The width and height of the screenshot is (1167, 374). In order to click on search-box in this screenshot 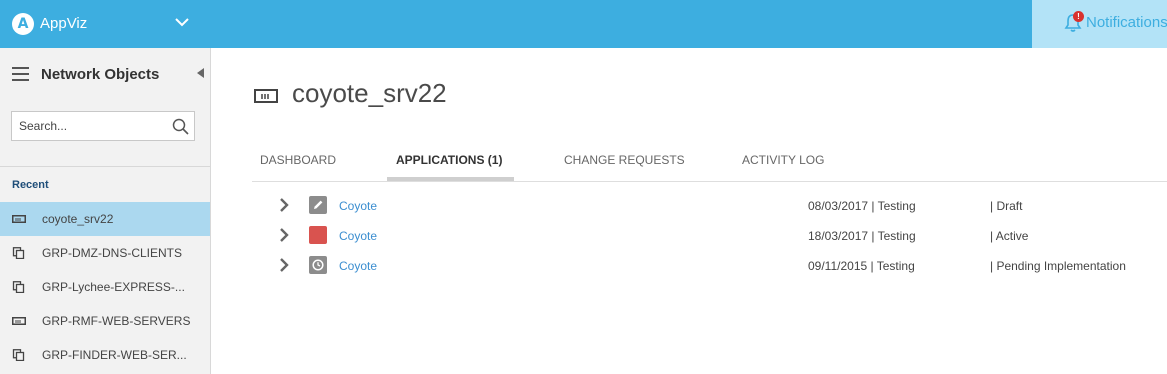, I will do `click(103, 126)`.